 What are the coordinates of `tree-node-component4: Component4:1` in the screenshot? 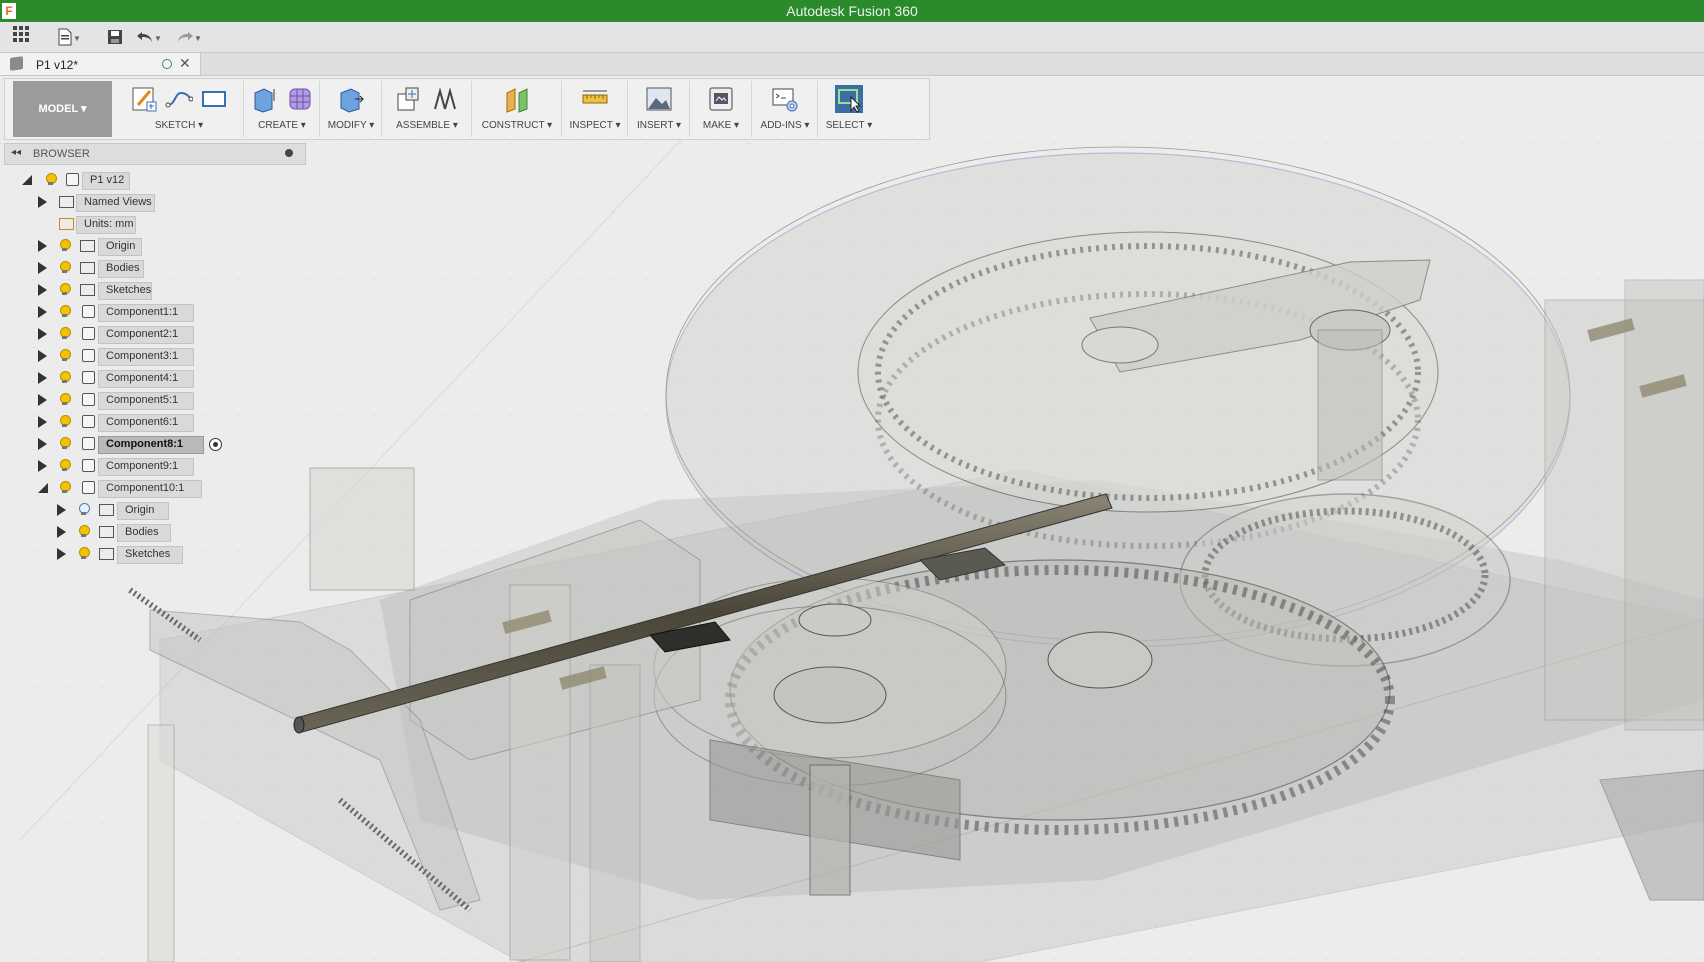 It's located at (100, 378).